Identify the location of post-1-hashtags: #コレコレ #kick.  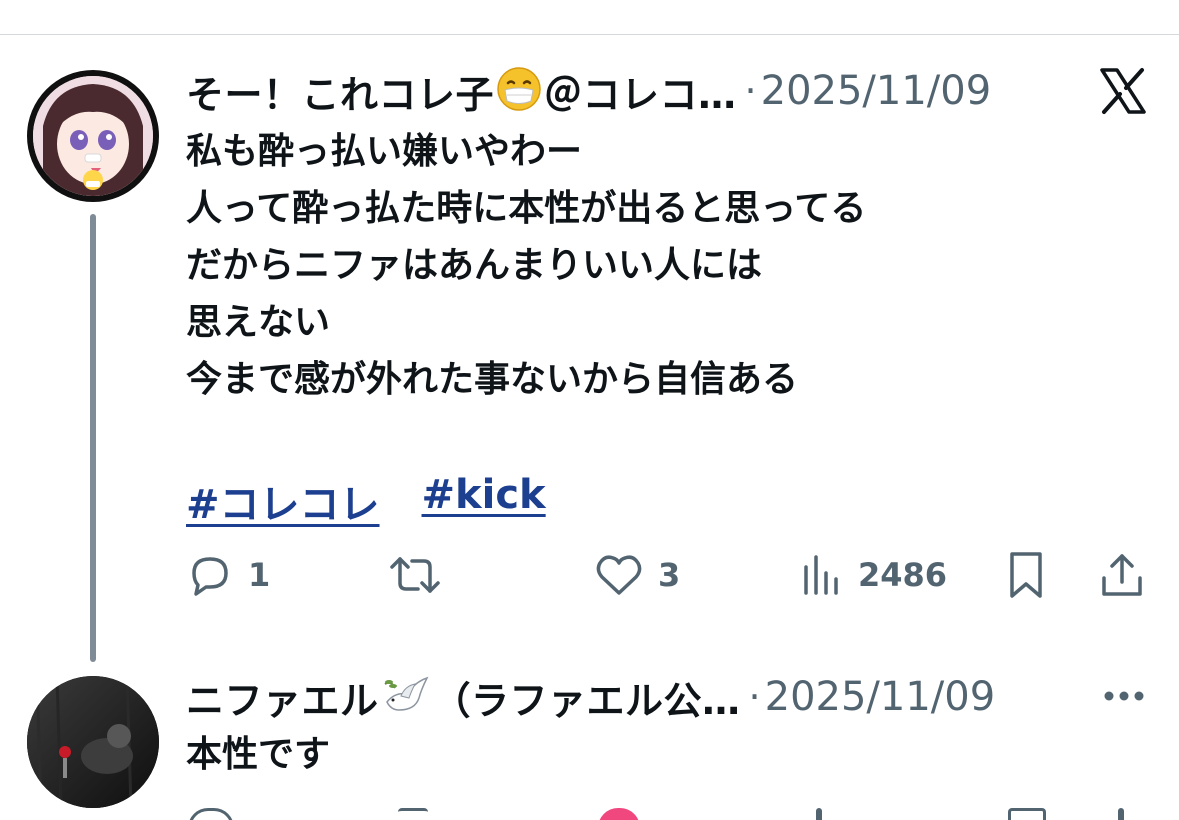
(366, 501).